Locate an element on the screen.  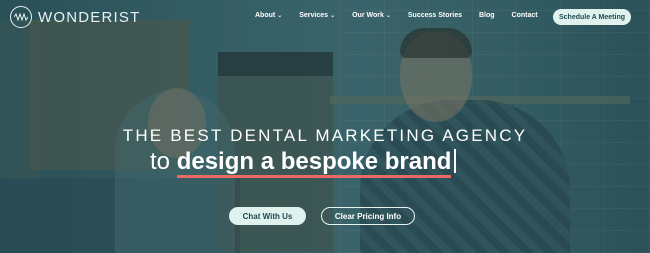
nav-item-label: Success Stories is located at coordinates (434, 15).